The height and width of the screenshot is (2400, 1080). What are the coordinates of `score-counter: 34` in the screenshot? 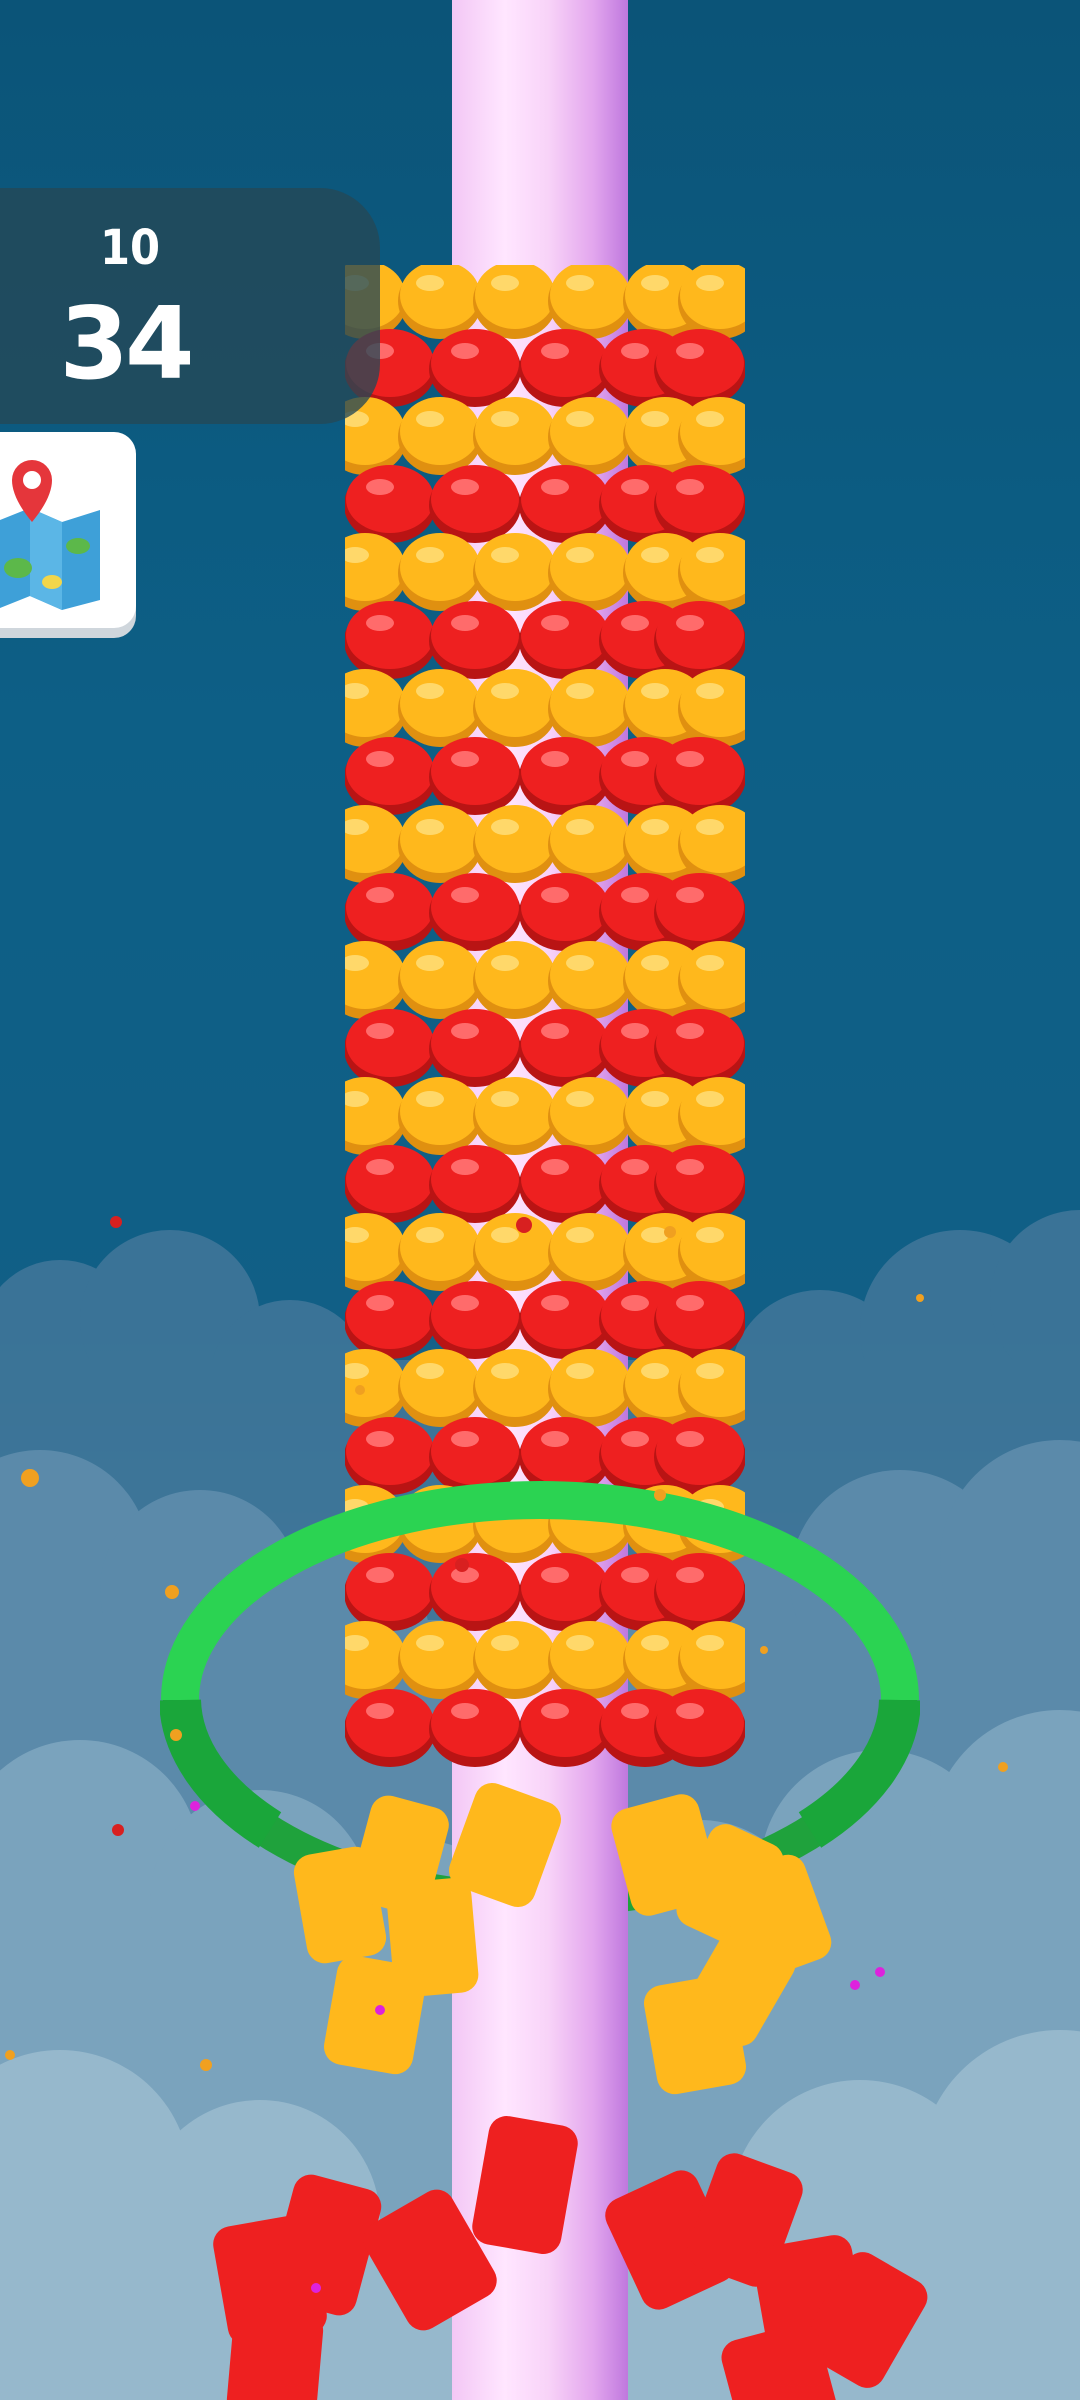 It's located at (126, 343).